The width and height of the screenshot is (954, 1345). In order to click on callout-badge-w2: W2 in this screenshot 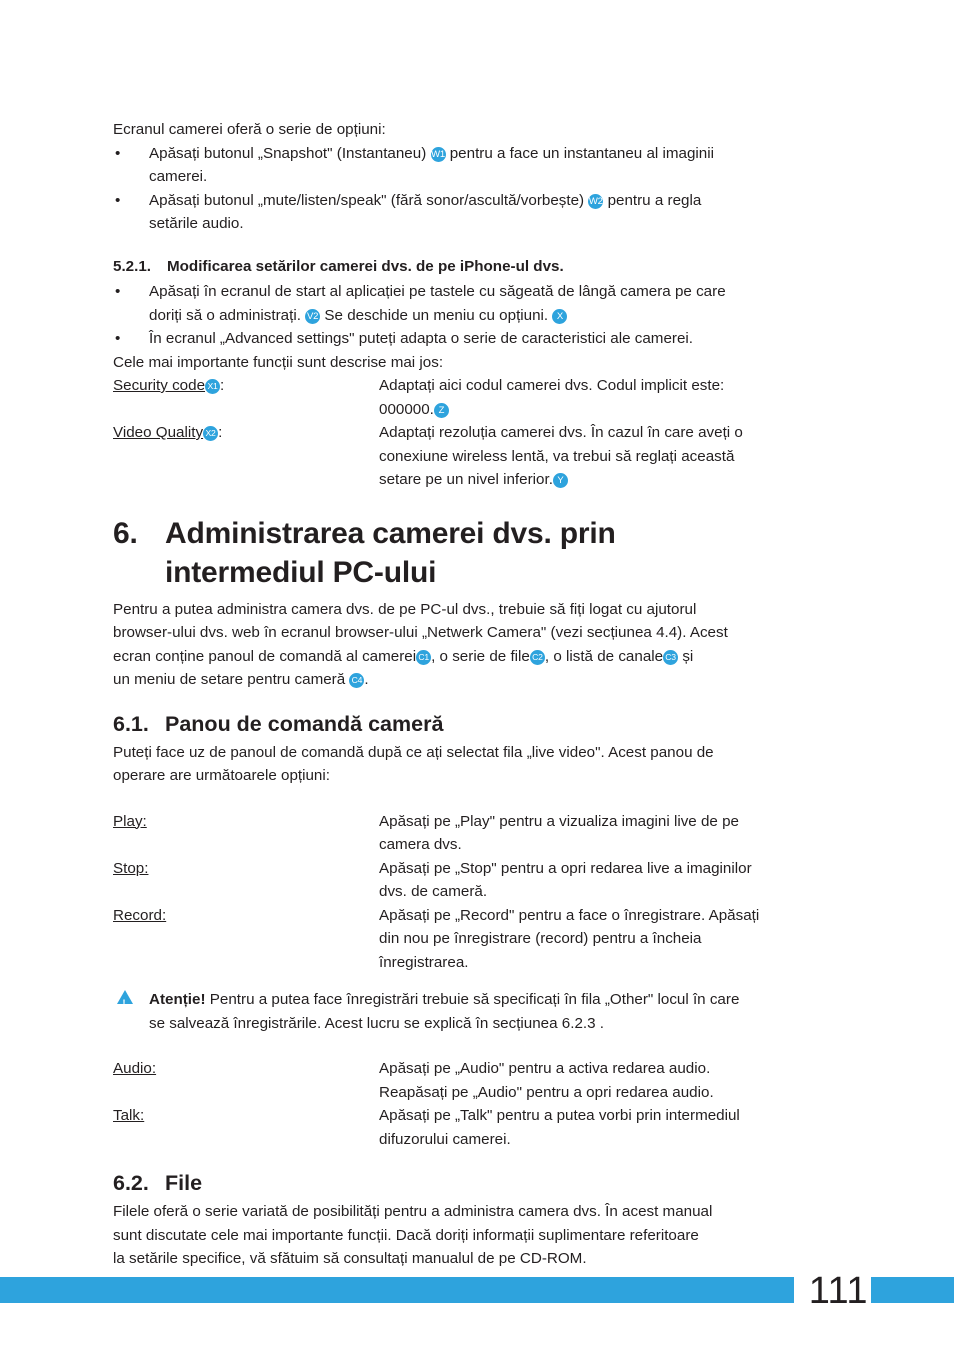, I will do `click(596, 201)`.